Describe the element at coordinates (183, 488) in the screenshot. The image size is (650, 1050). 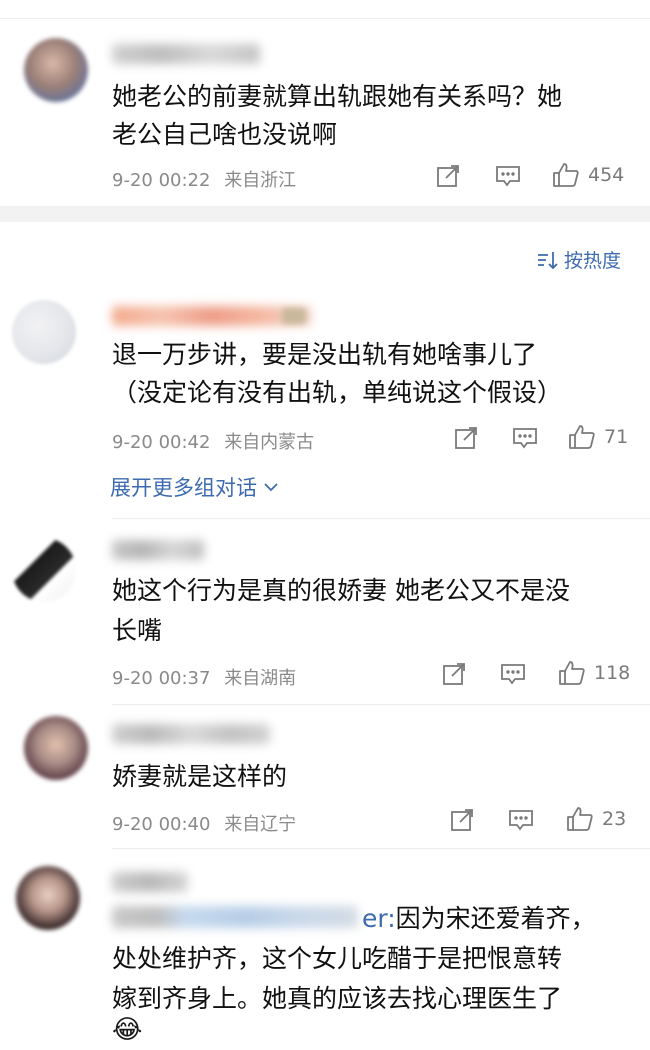
I see `expand-label: 展开更多组对话` at that location.